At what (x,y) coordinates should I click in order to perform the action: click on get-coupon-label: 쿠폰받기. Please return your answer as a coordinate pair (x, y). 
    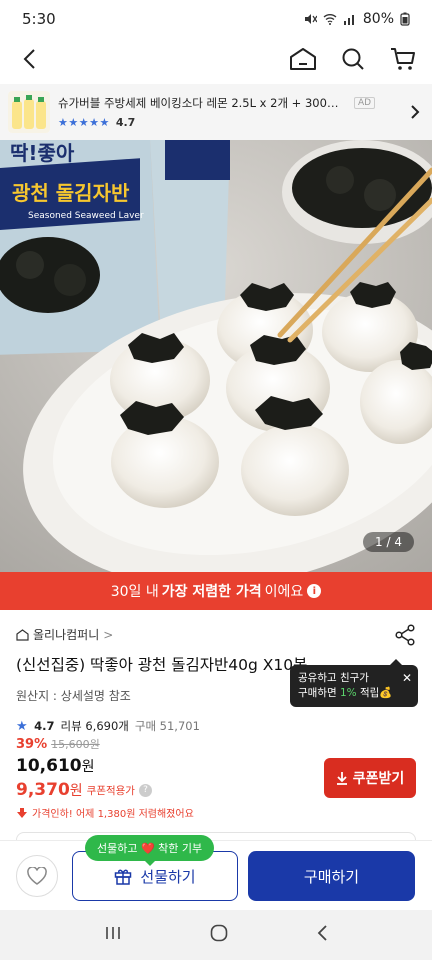
    Looking at the image, I should click on (378, 779).